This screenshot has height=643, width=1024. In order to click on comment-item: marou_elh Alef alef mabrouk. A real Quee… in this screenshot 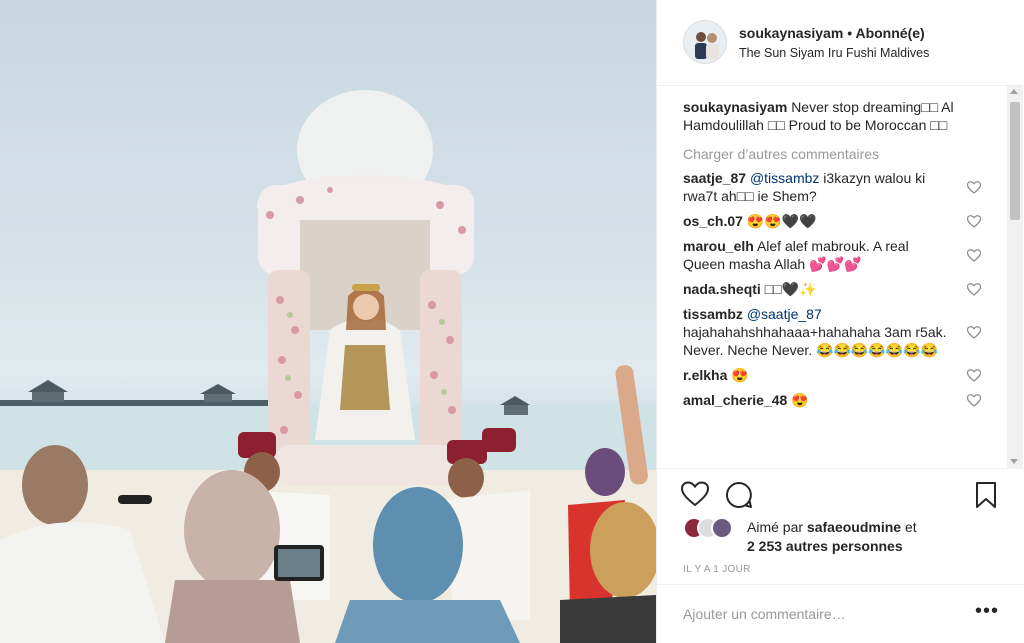, I will do `click(818, 255)`.